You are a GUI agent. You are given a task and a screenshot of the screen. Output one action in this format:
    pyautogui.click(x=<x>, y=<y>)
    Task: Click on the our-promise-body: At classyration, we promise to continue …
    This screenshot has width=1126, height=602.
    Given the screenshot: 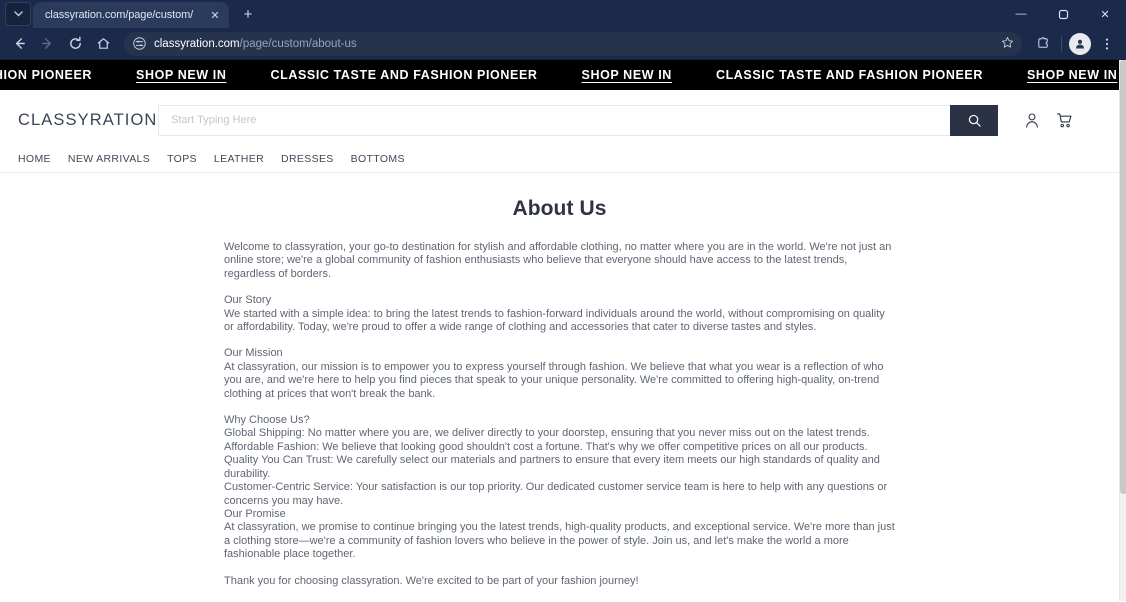 What is the action you would take?
    pyautogui.click(x=559, y=541)
    